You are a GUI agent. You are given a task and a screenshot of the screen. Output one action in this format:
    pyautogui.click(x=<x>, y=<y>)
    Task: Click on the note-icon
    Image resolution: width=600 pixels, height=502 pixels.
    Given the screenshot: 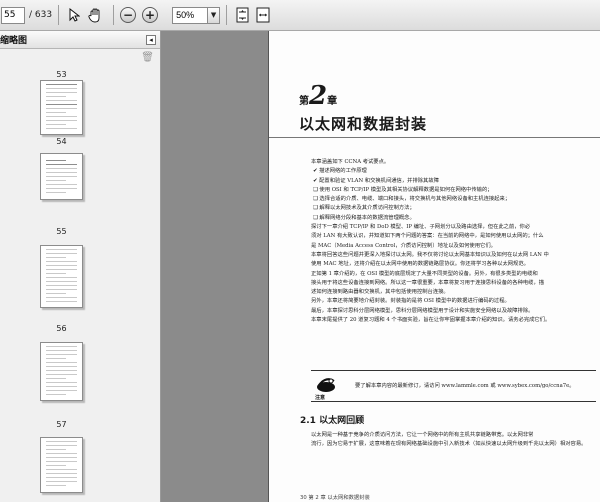 What is the action you would take?
    pyautogui.click(x=326, y=385)
    